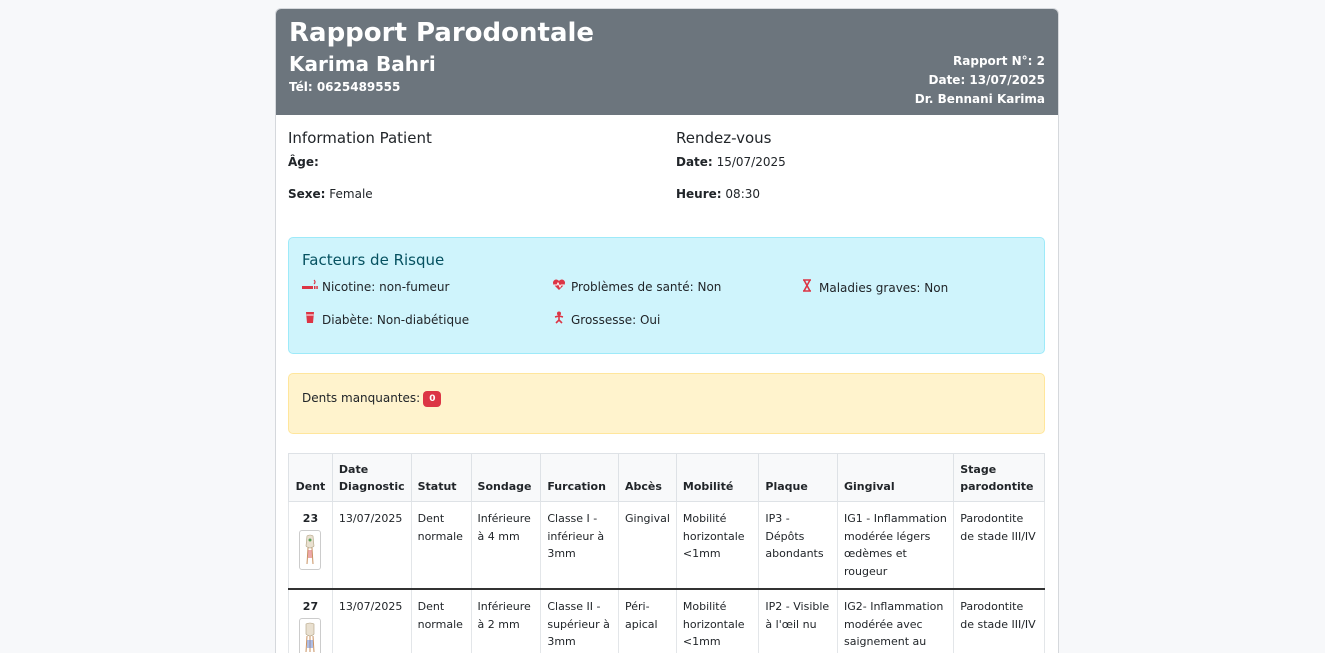 This screenshot has height=653, width=1325. What do you see at coordinates (873, 287) in the screenshot?
I see `risk-serious-diseases: Maladies graves: Non` at bounding box center [873, 287].